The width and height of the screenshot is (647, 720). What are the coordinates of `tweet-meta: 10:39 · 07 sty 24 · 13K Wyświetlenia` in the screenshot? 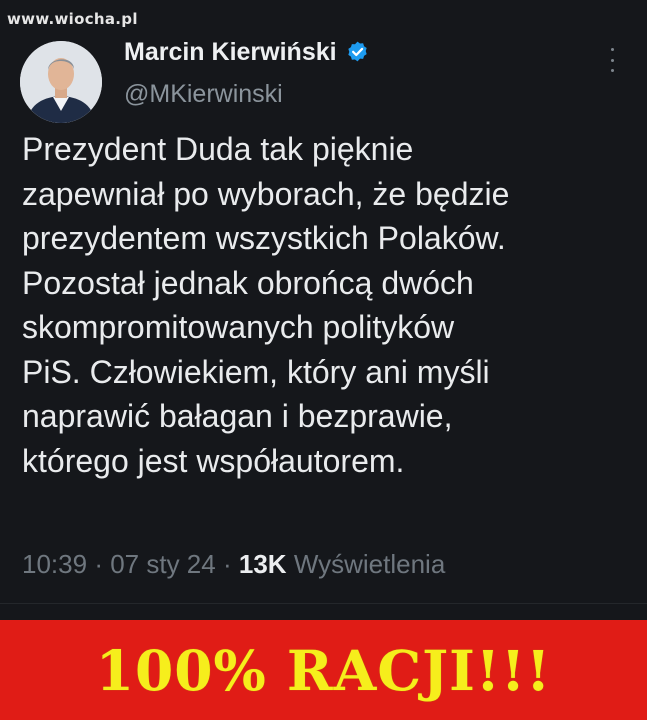 It's located at (233, 564).